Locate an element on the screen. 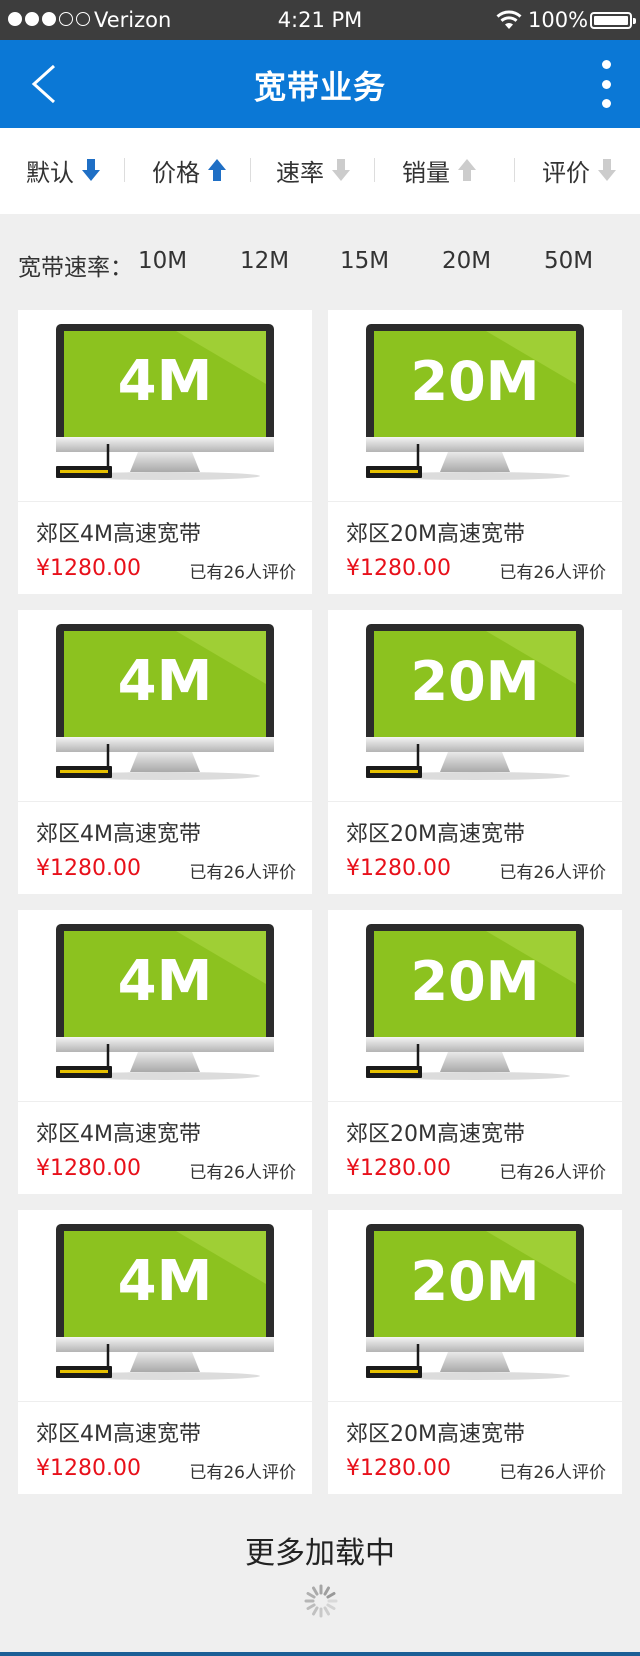  loading-text: 更多加载中 is located at coordinates (320, 1553).